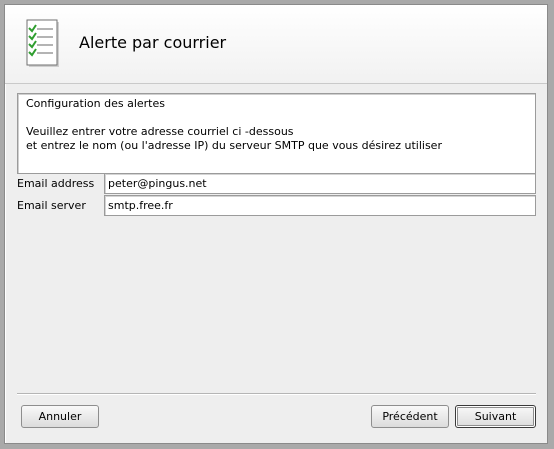  What do you see at coordinates (153, 42) in the screenshot?
I see `wizard-title: Alerte par courrier` at bounding box center [153, 42].